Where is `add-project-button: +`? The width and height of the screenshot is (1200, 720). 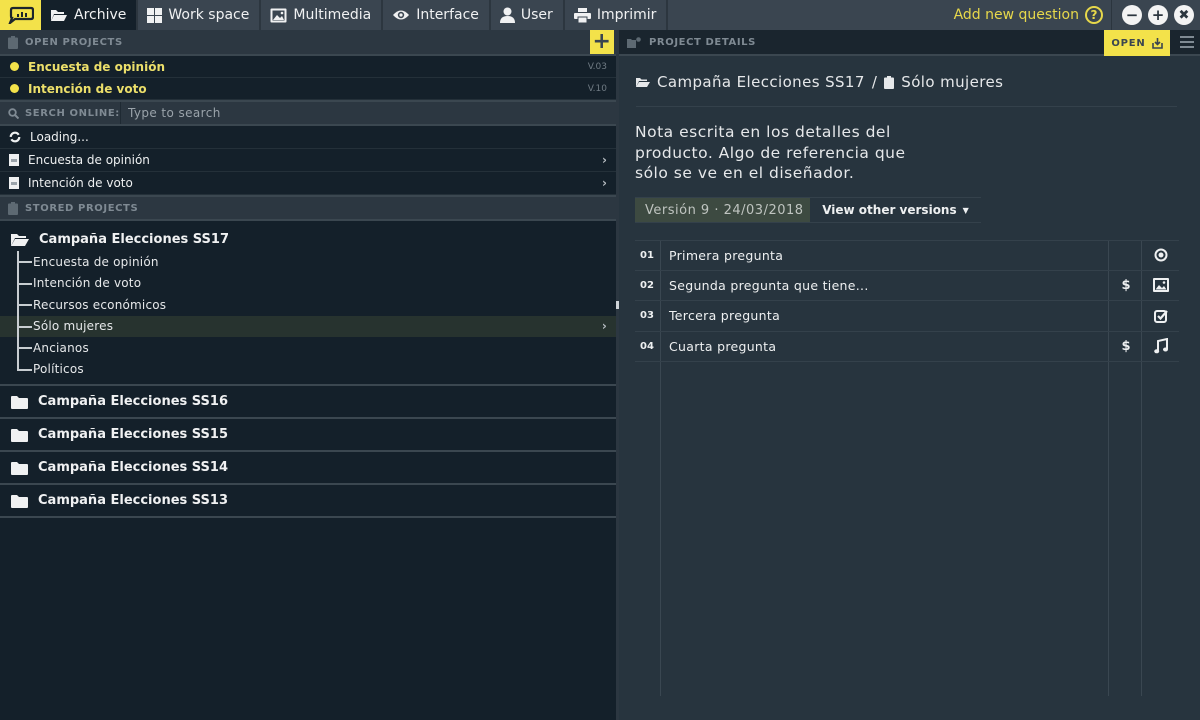
add-project-button: + is located at coordinates (602, 42).